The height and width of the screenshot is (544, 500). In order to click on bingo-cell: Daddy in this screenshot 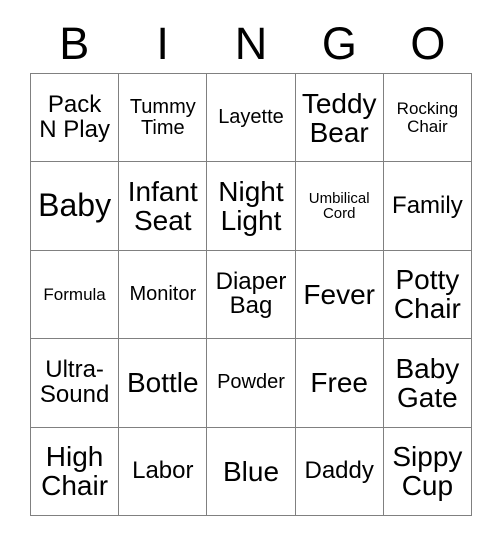, I will do `click(339, 471)`.